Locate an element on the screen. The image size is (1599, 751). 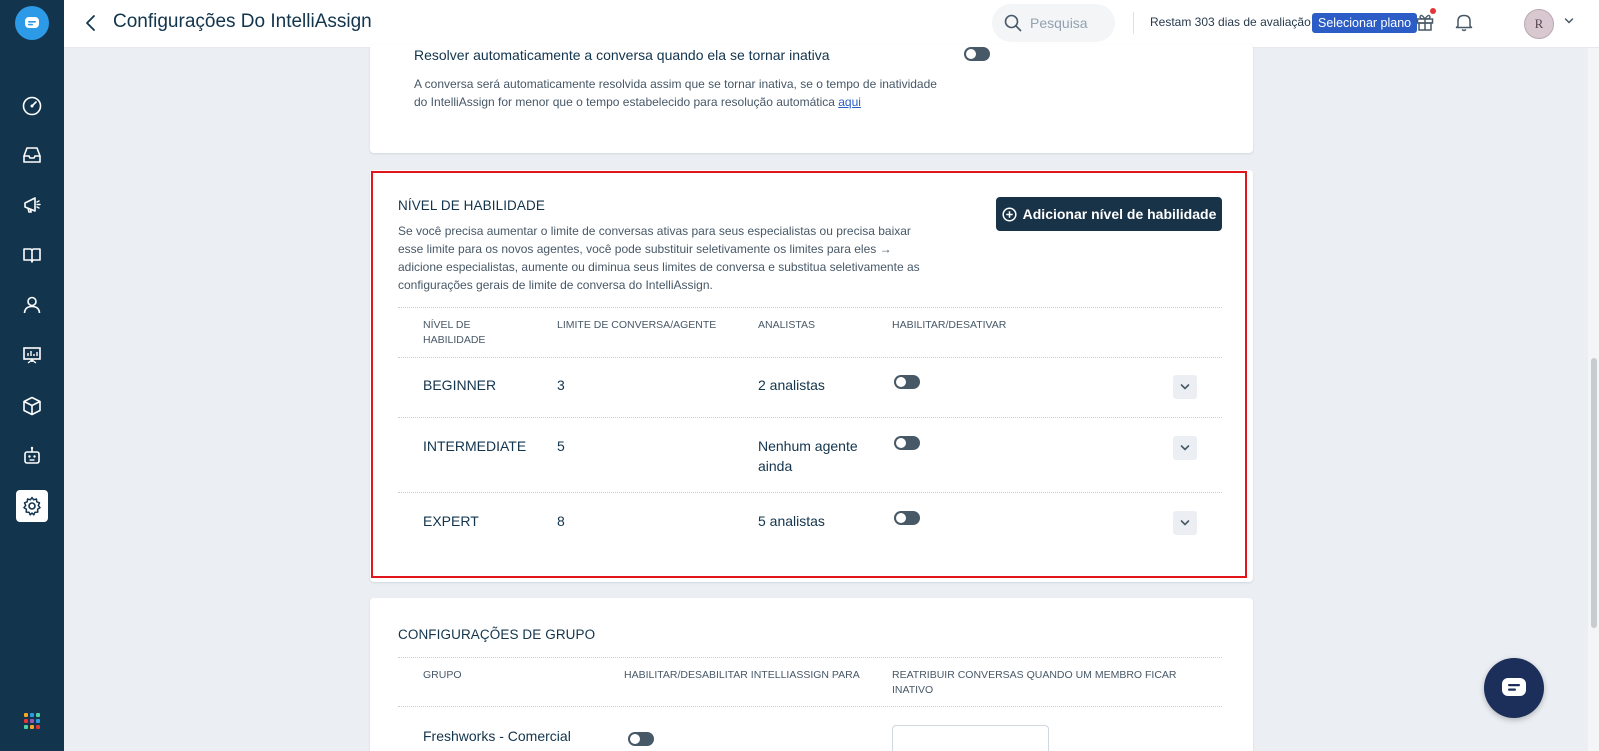
megaphone-icon is located at coordinates (32, 205).